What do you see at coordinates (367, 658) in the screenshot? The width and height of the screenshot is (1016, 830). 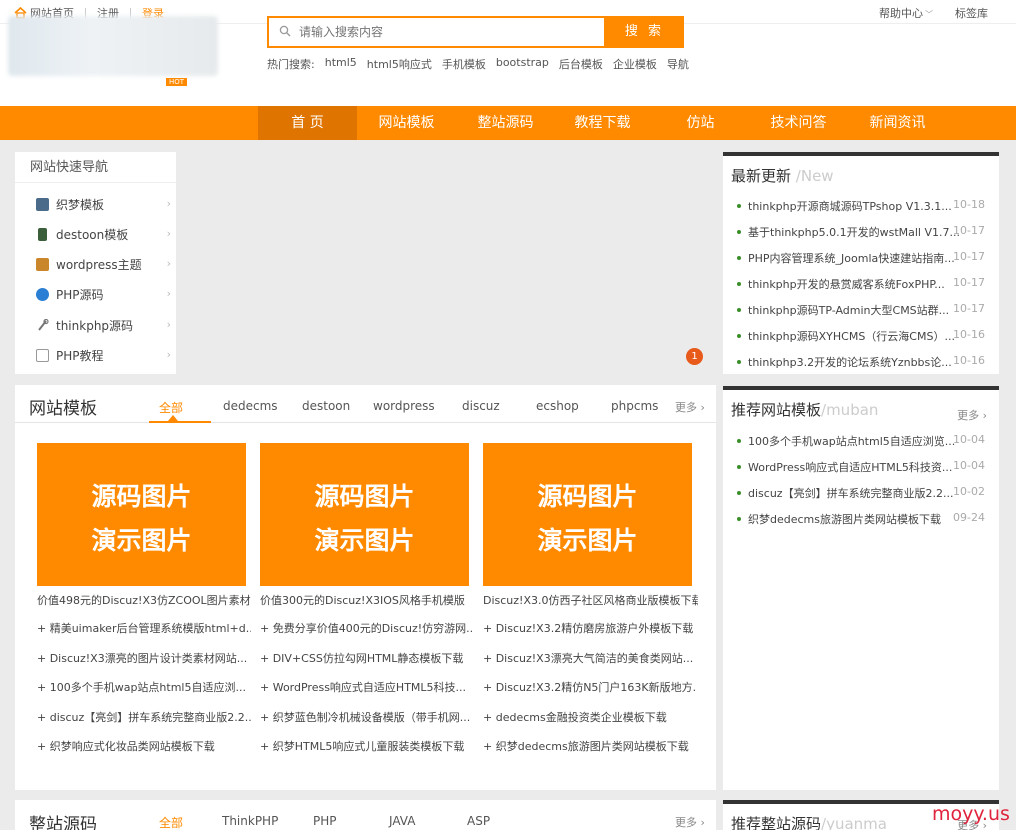 I see `list-item: + DIV+CSS仿拉勾网HTML静态模板下载` at bounding box center [367, 658].